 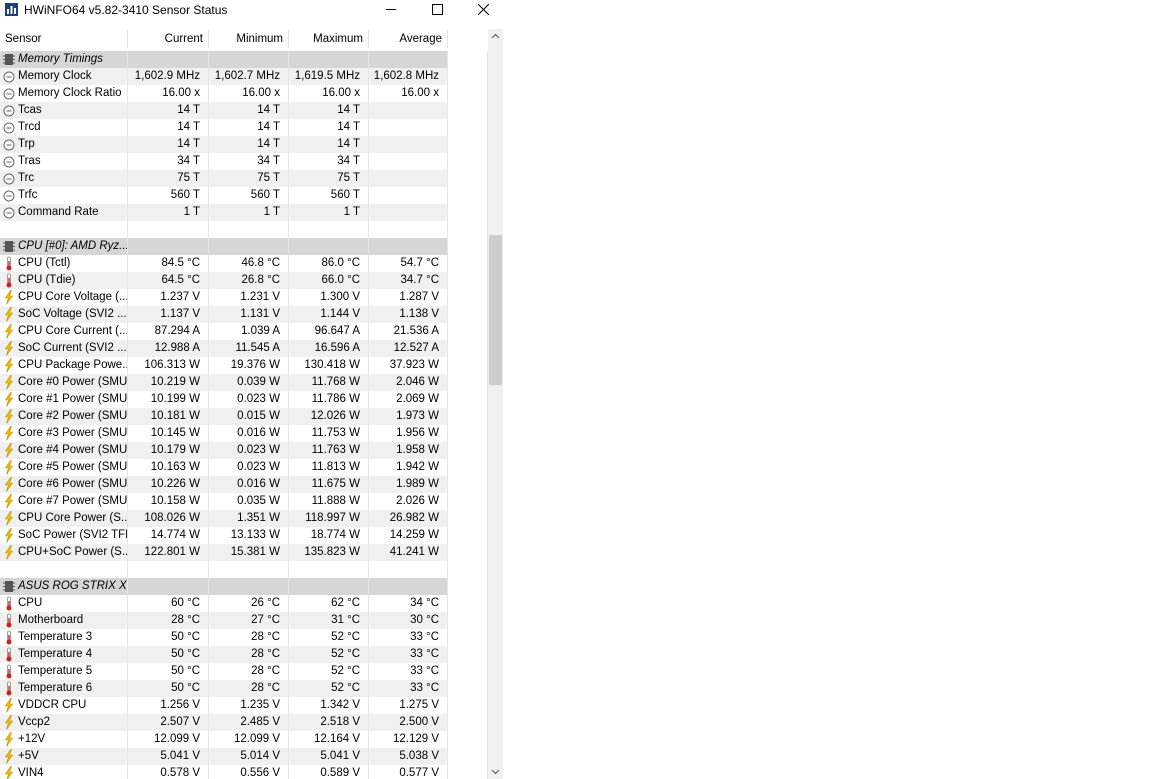 What do you see at coordinates (249, 59) in the screenshot?
I see `minimum-value` at bounding box center [249, 59].